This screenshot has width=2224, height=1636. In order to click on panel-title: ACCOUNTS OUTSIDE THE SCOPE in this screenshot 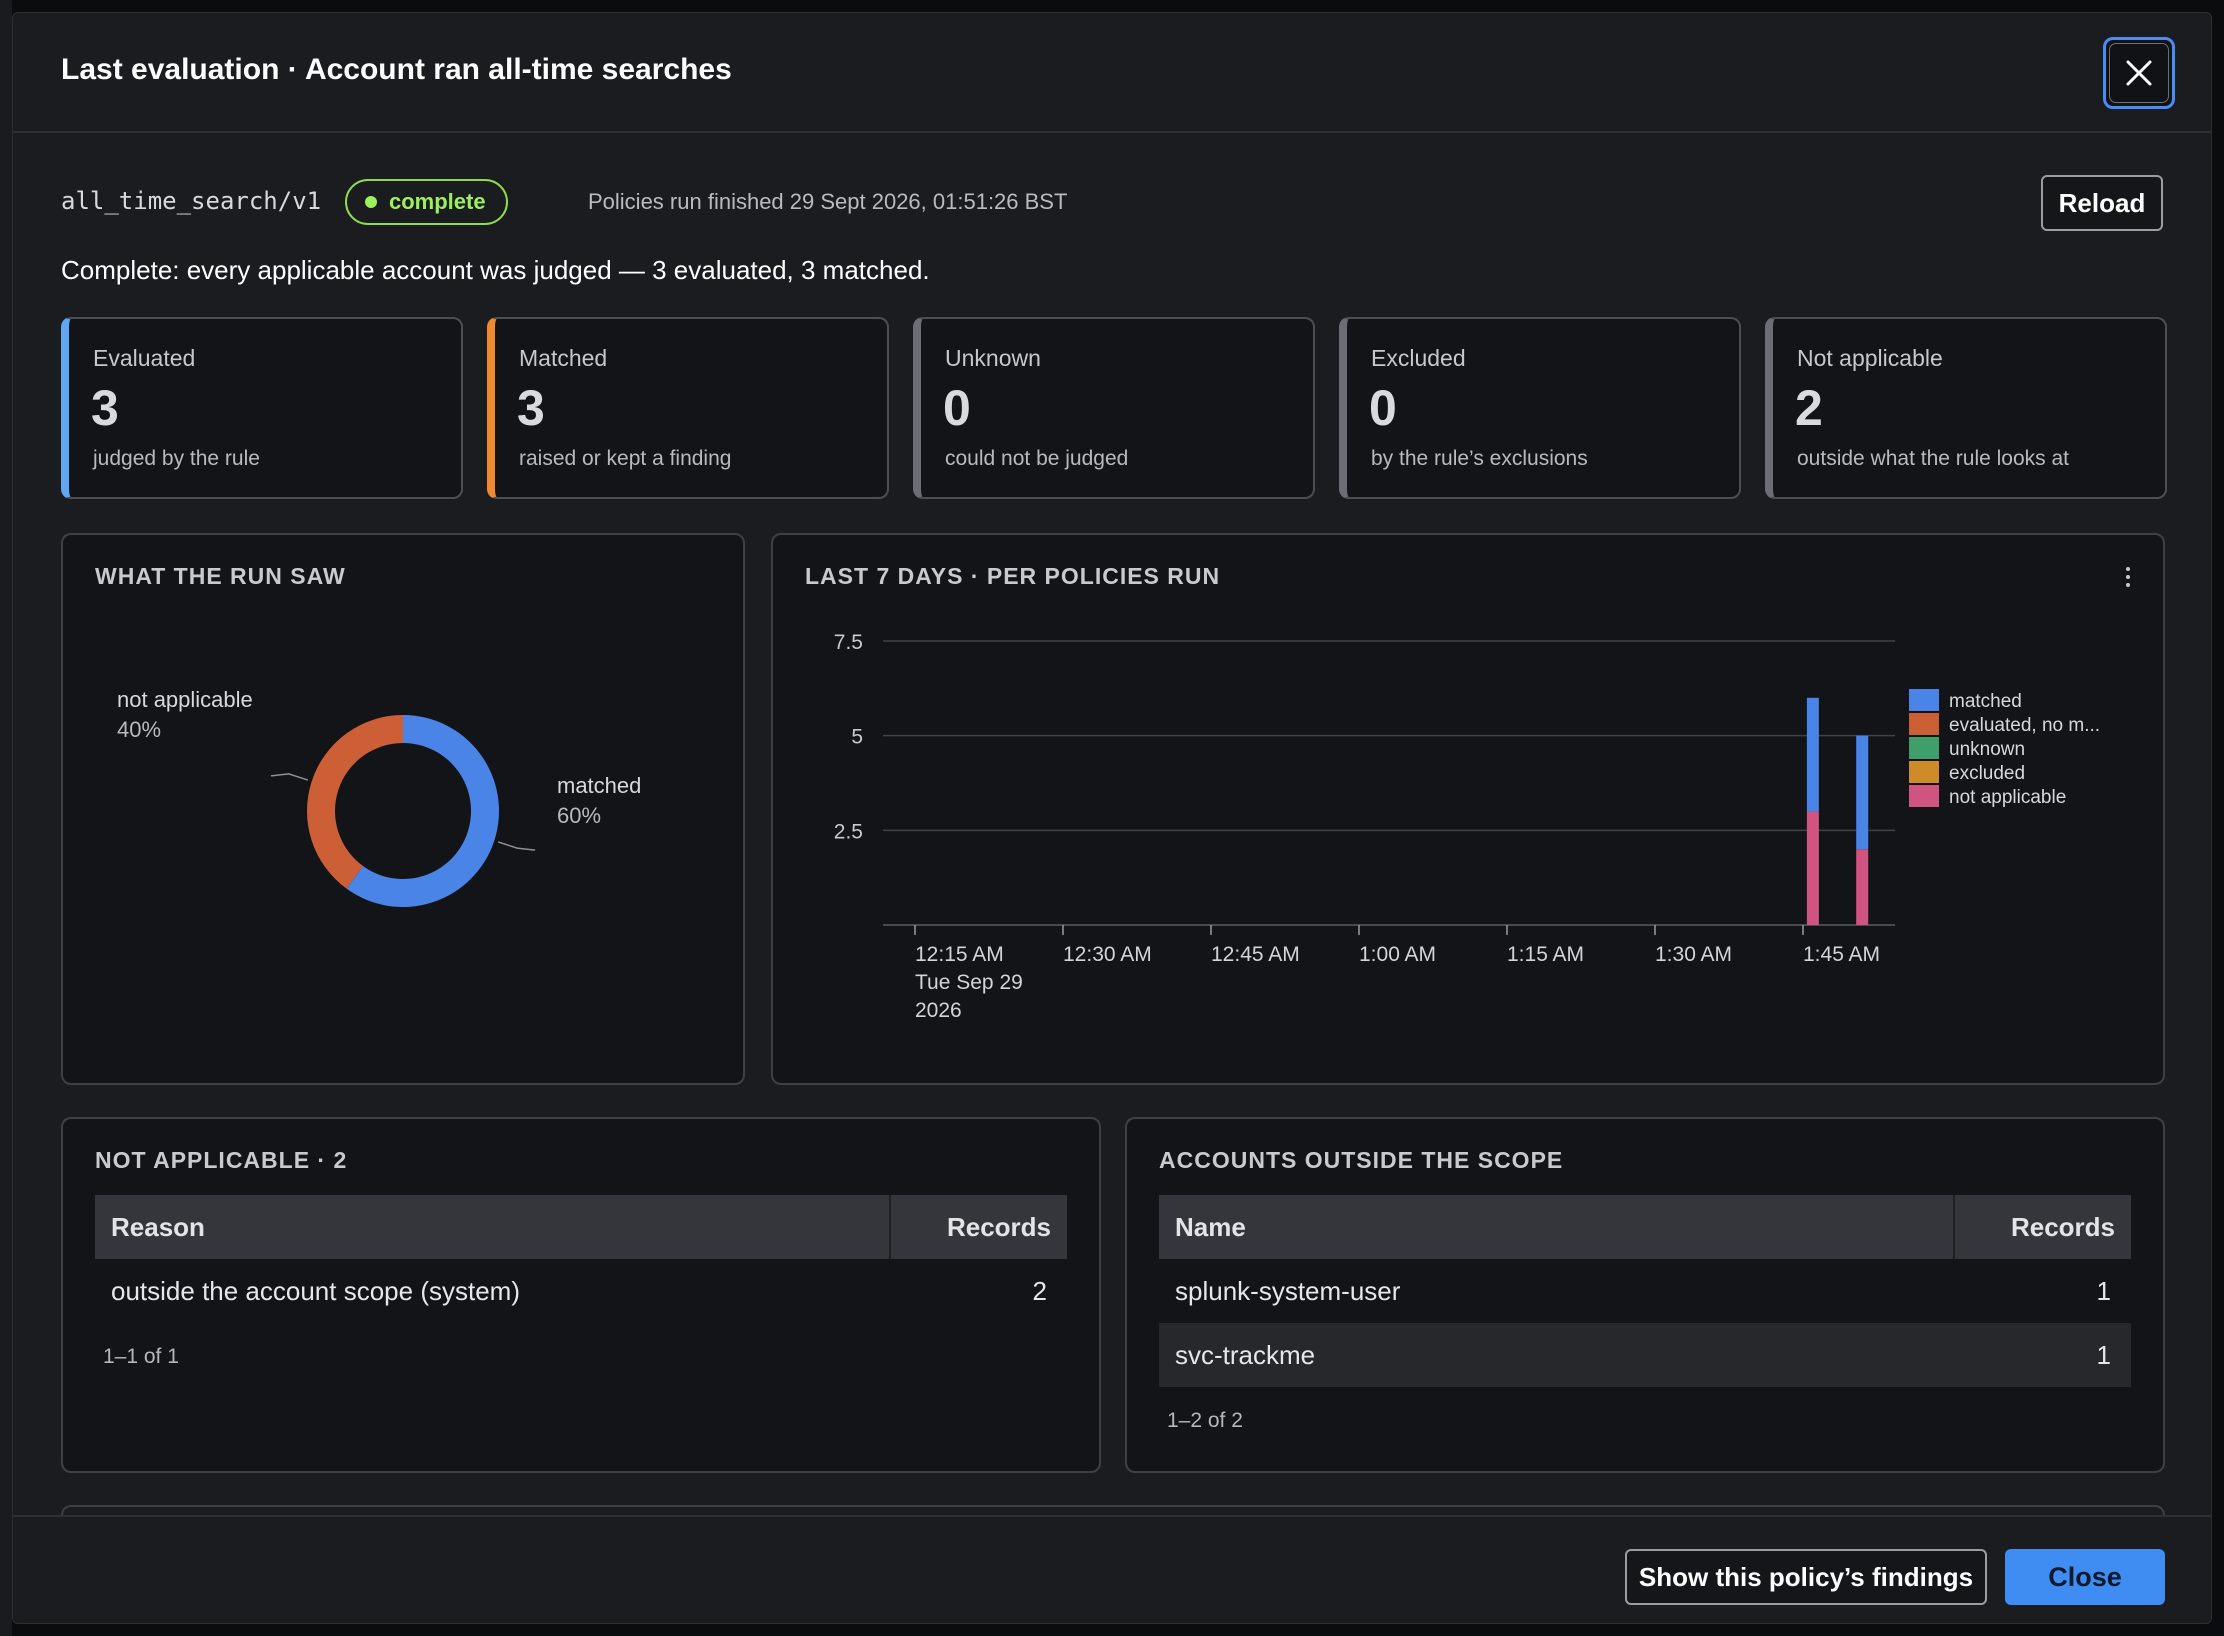, I will do `click(1361, 1160)`.